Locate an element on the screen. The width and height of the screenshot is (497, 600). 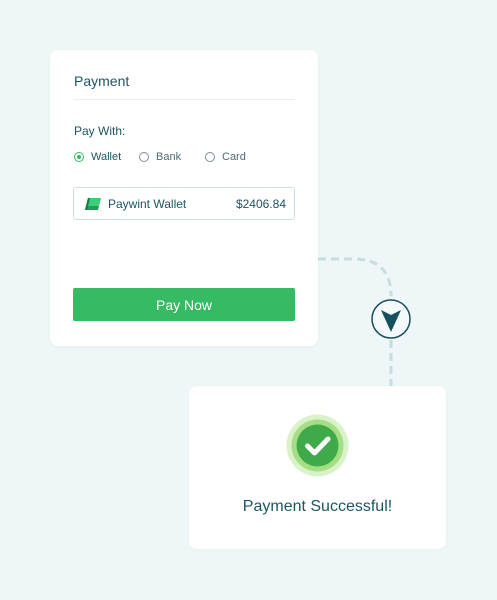
radio-option-bank: Bank is located at coordinates (160, 157).